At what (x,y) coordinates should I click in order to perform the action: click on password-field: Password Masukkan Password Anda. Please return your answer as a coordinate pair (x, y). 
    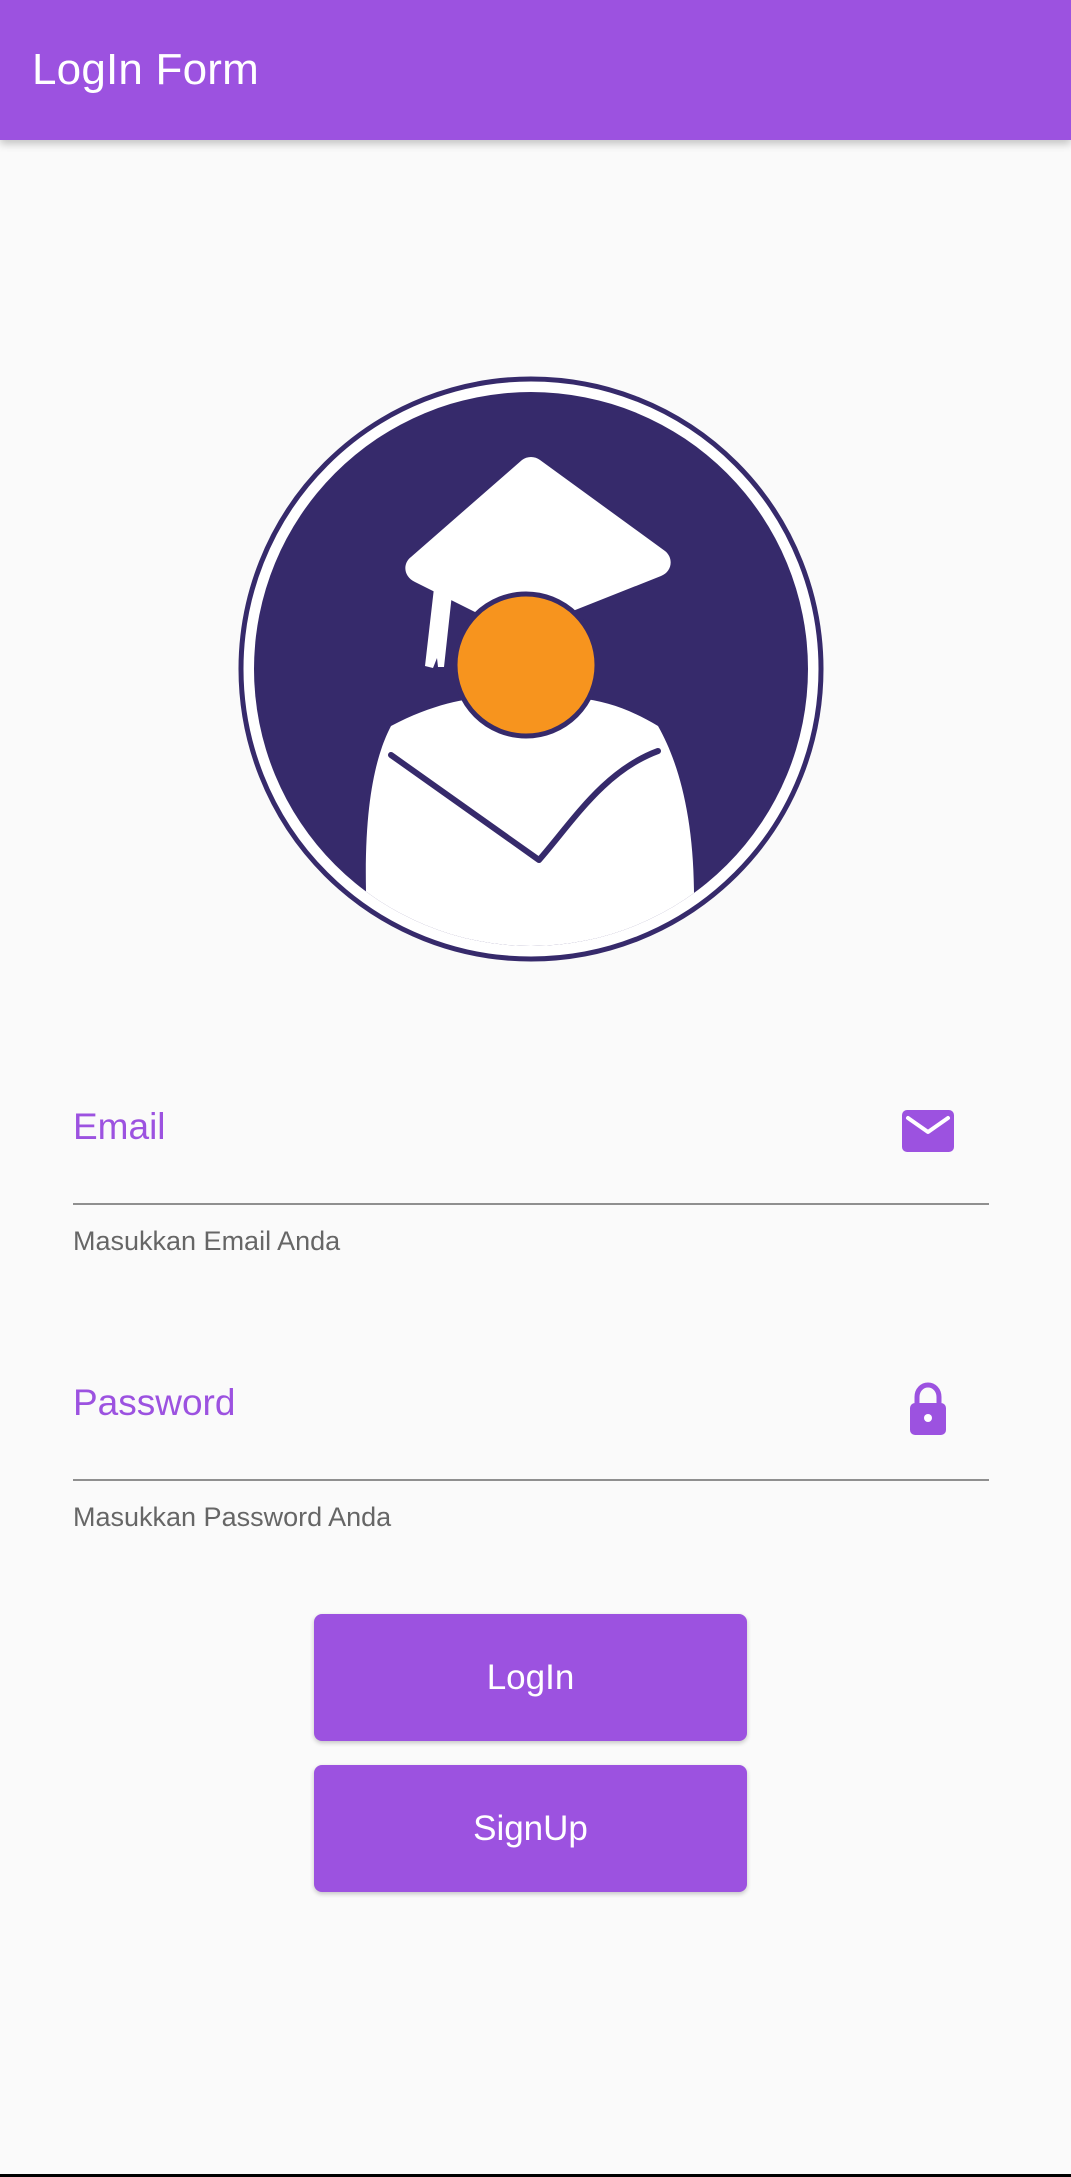
    Looking at the image, I should click on (531, 1442).